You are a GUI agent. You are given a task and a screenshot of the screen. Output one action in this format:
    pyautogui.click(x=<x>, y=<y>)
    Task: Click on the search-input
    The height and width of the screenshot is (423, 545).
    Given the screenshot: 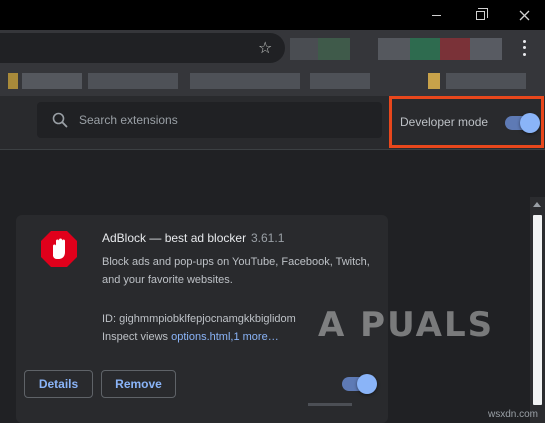 What is the action you would take?
    pyautogui.click(x=224, y=120)
    